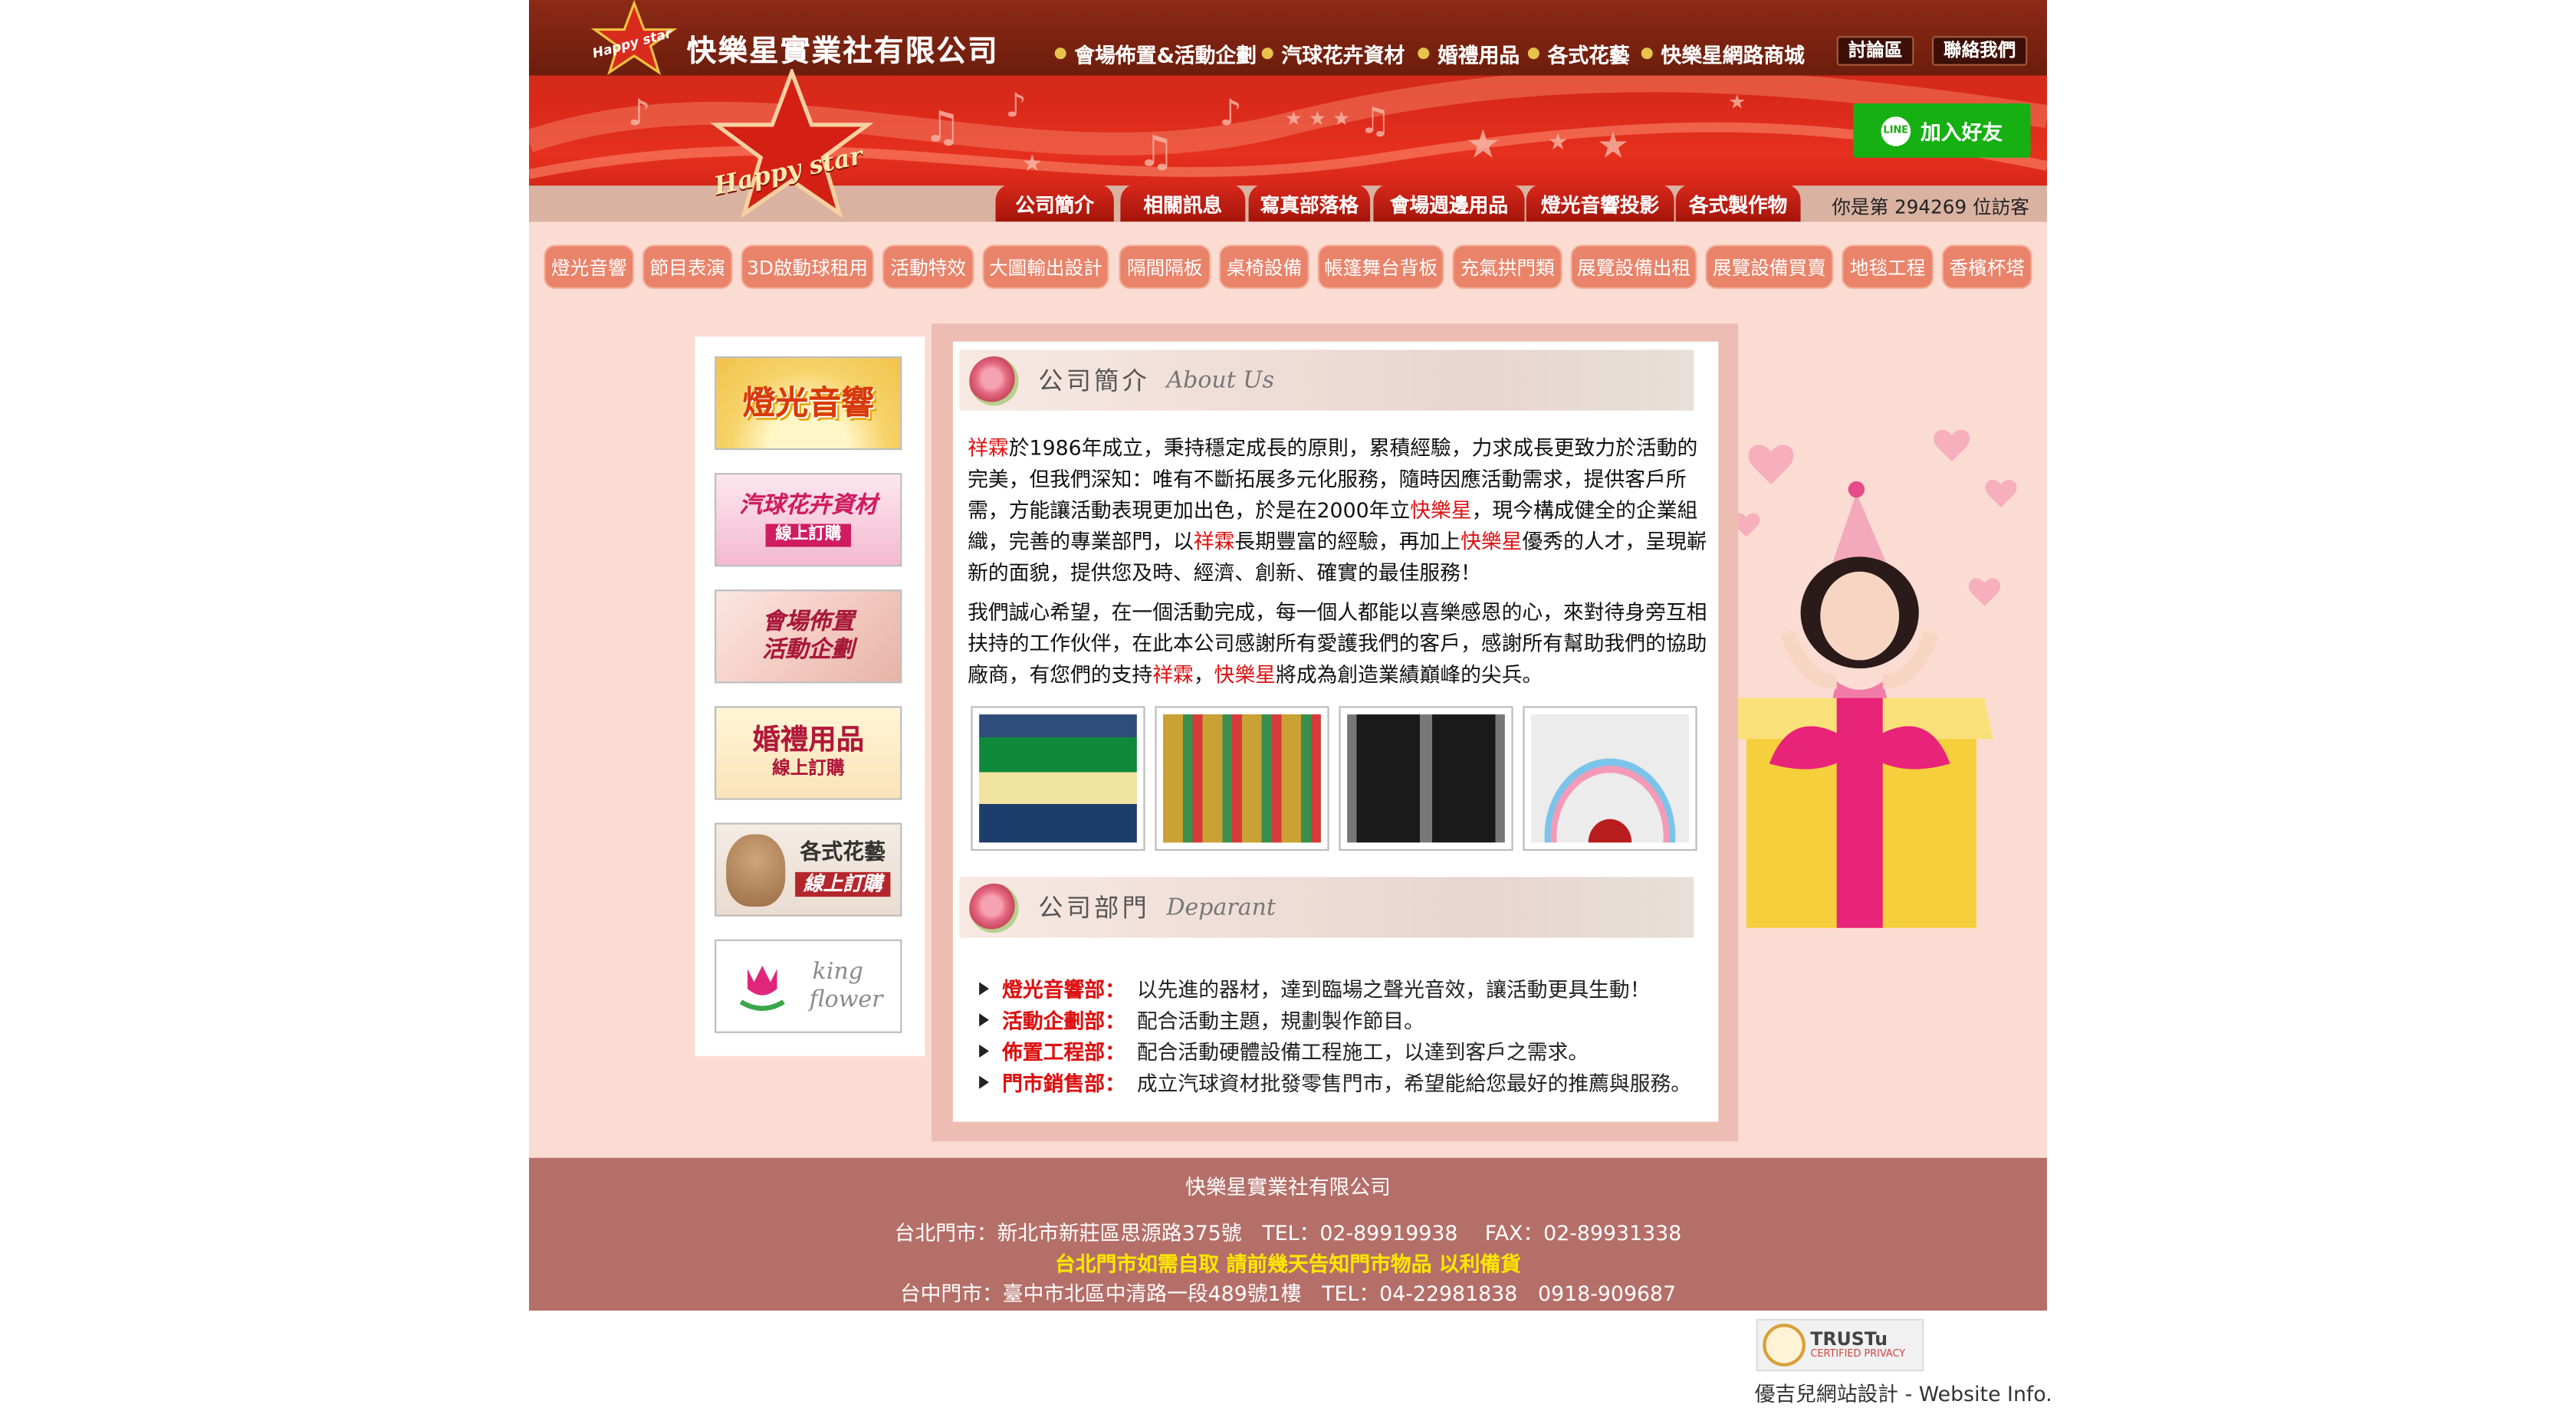 Image resolution: width=2576 pixels, height=1411 pixels. What do you see at coordinates (843, 884) in the screenshot?
I see `sidebar-banner-subtitle: 線上訂購` at bounding box center [843, 884].